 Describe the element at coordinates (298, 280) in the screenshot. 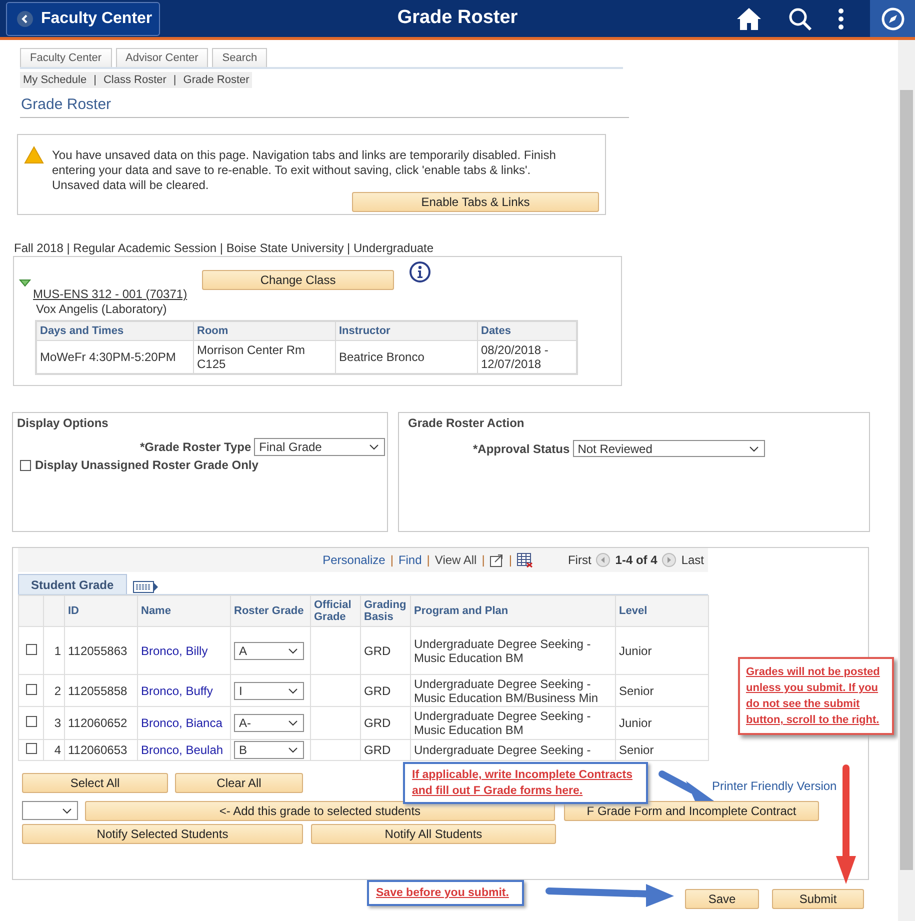

I see `change-class-button: Change Class` at that location.